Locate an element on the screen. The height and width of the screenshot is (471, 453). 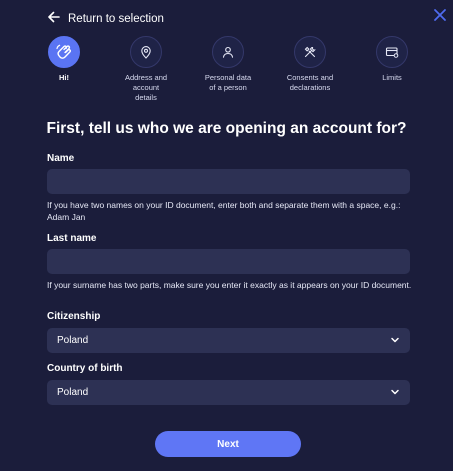
return-to-selection-link: Return to selection is located at coordinates (106, 19).